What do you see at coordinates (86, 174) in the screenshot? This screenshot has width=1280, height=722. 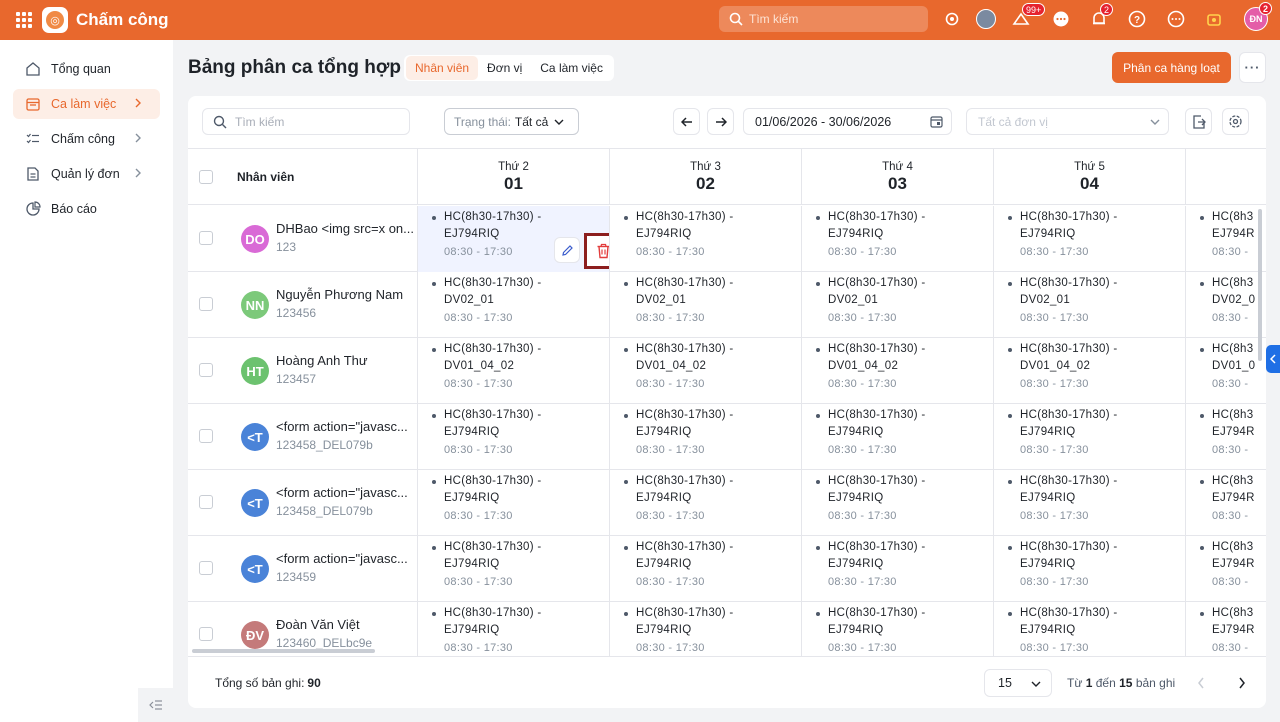 I see `sidebar-item-requests: Quản lý đơn` at bounding box center [86, 174].